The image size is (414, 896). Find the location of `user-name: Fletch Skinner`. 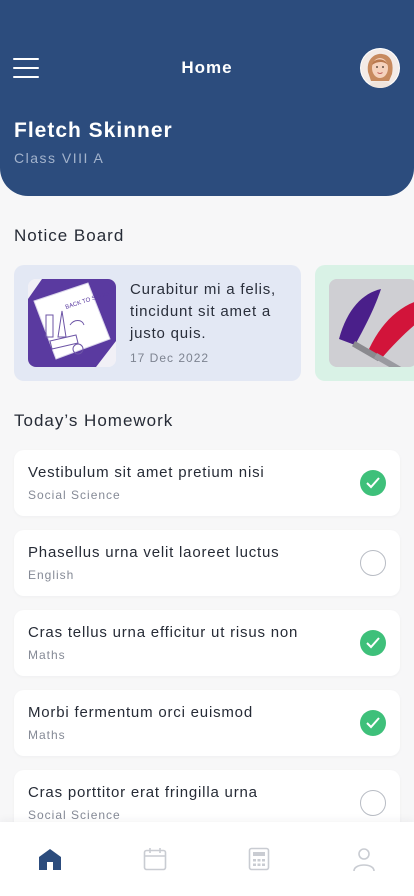

user-name: Fletch Skinner is located at coordinates (93, 130).